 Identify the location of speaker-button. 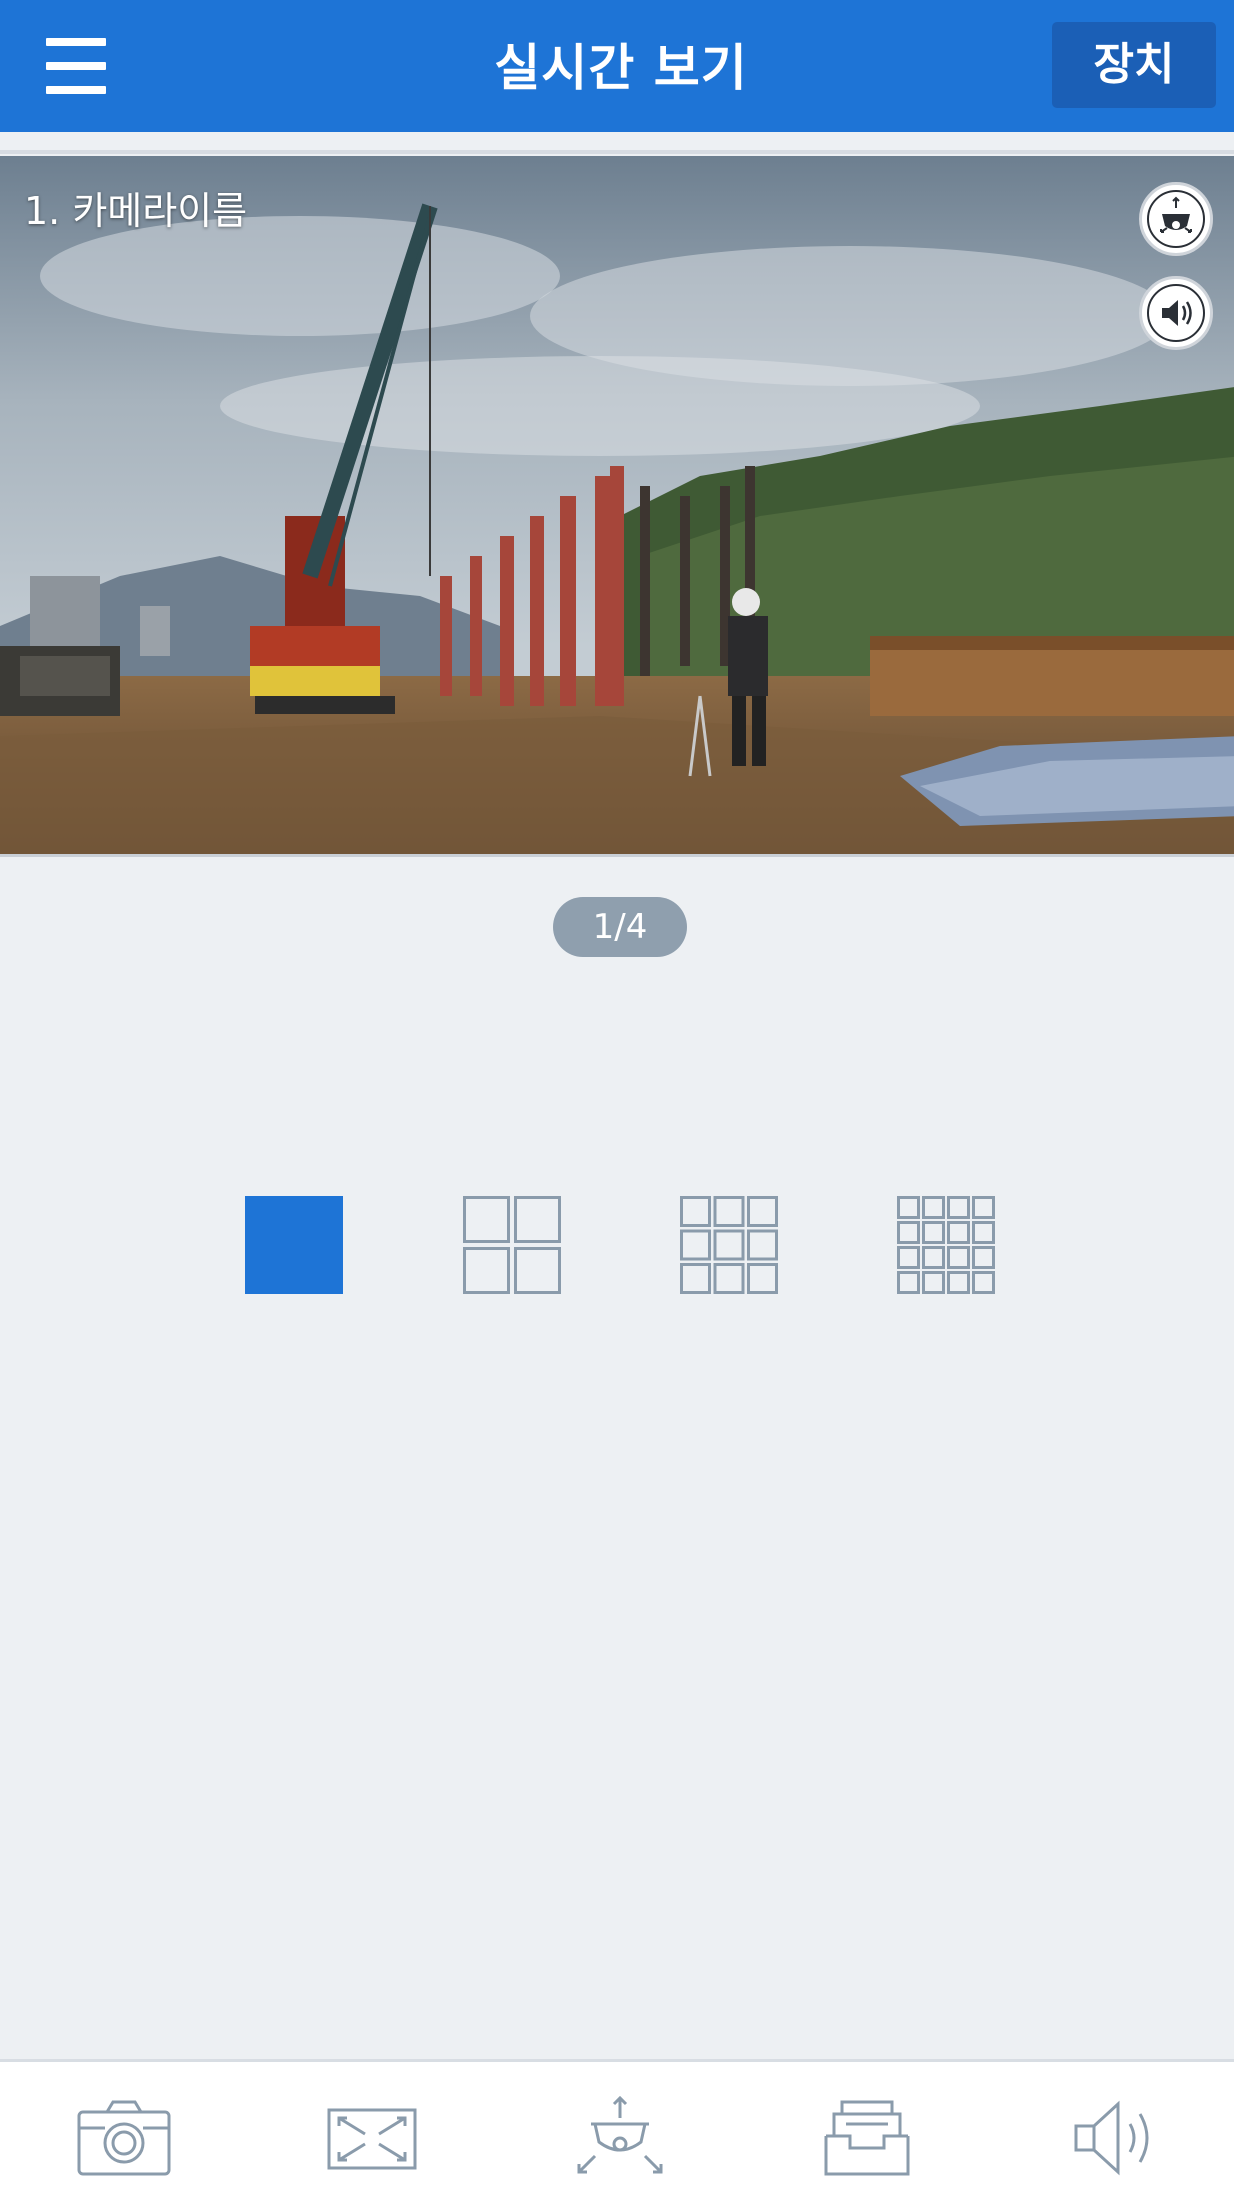
(1176, 313).